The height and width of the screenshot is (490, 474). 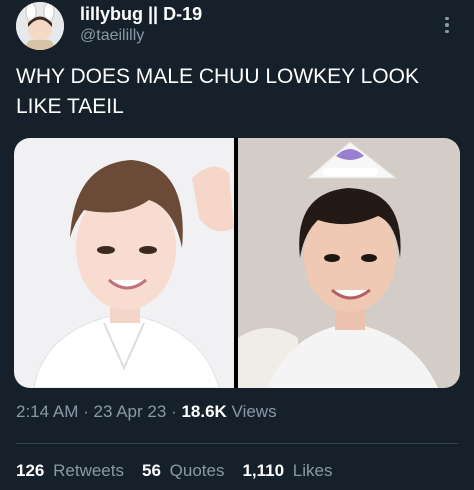 I want to click on quotes-stat: 56 Quotes, so click(x=183, y=471).